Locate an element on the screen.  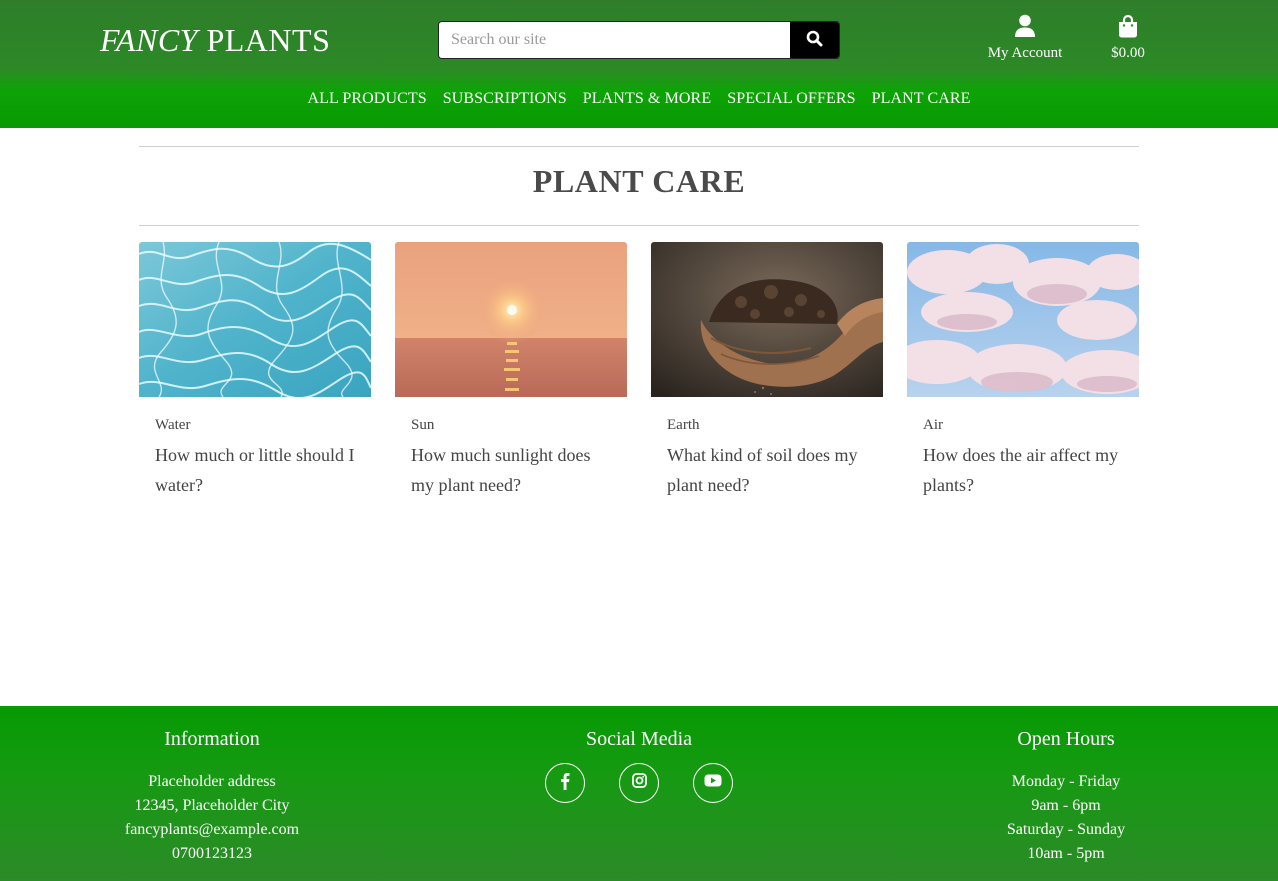
footer-social: Social Media is located at coordinates (639, 764).